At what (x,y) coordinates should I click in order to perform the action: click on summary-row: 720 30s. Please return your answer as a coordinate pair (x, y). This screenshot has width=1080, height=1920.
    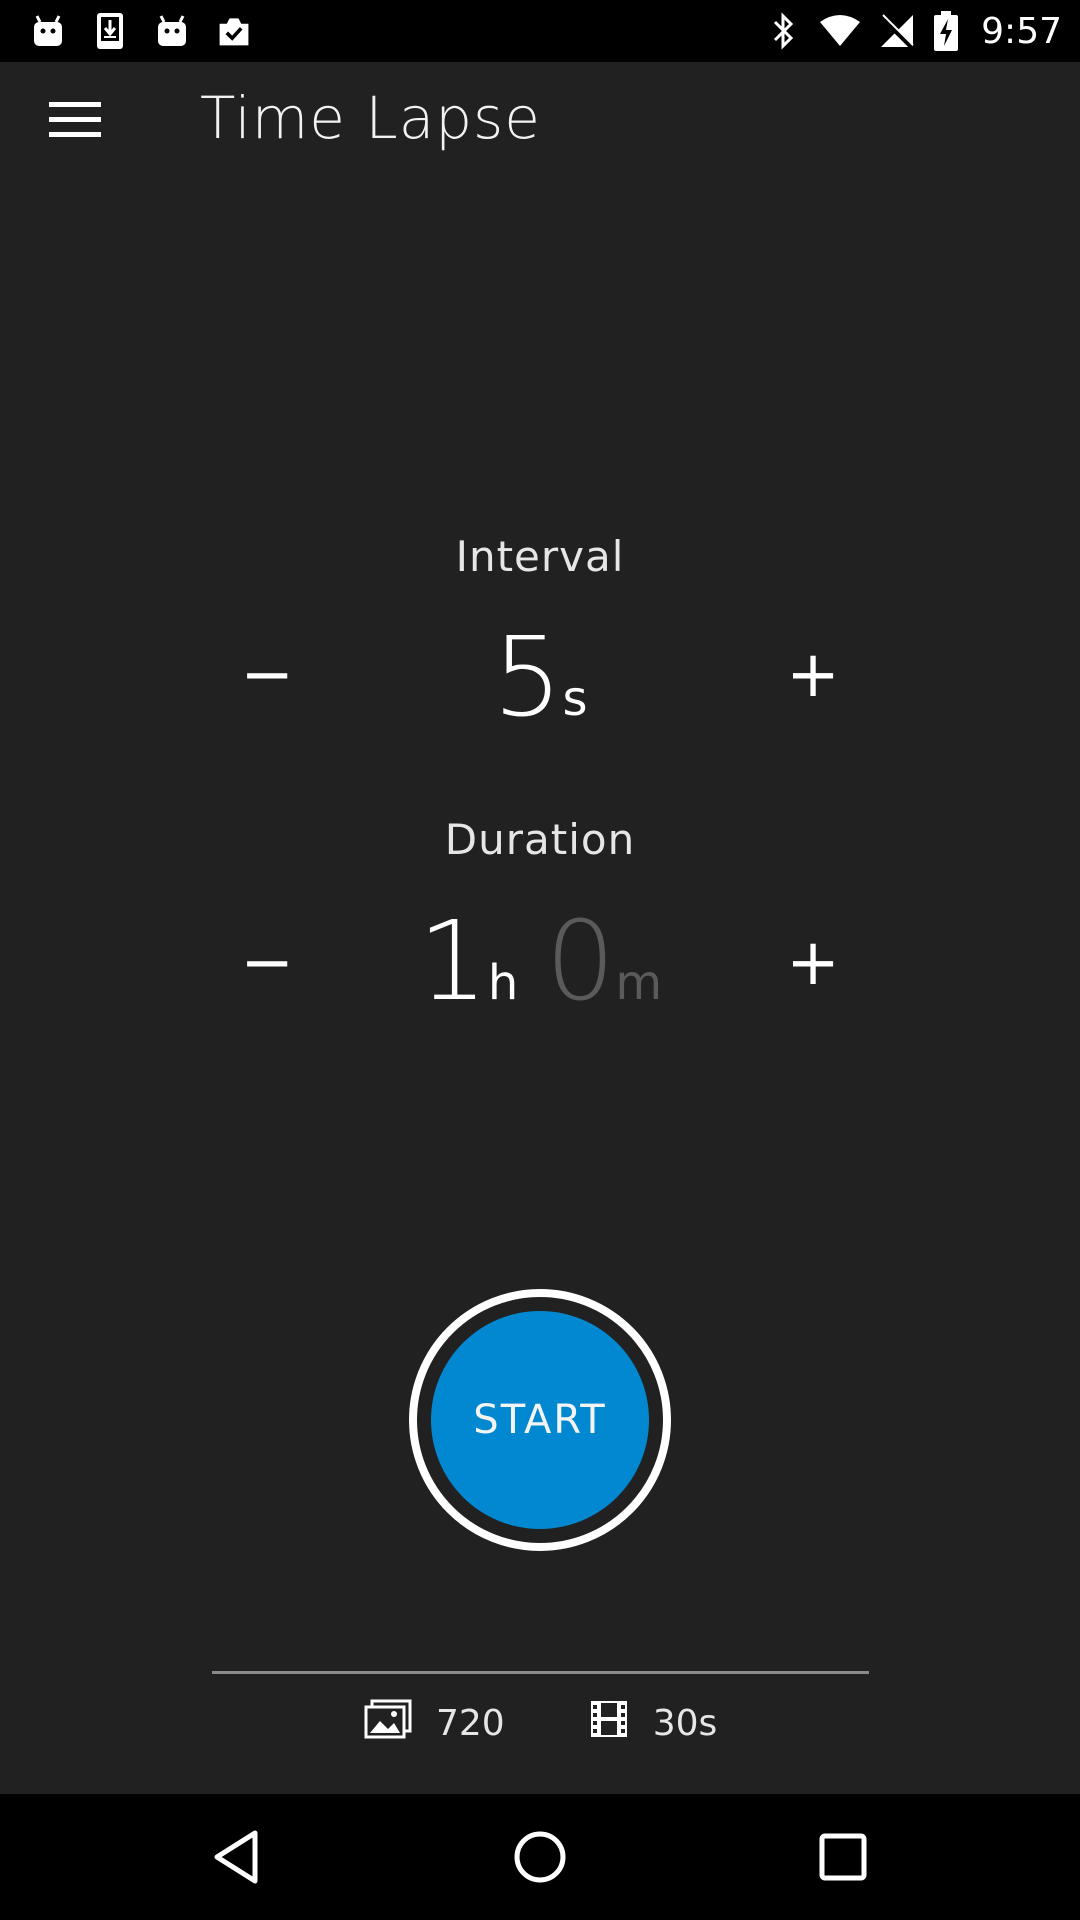
    Looking at the image, I should click on (540, 1723).